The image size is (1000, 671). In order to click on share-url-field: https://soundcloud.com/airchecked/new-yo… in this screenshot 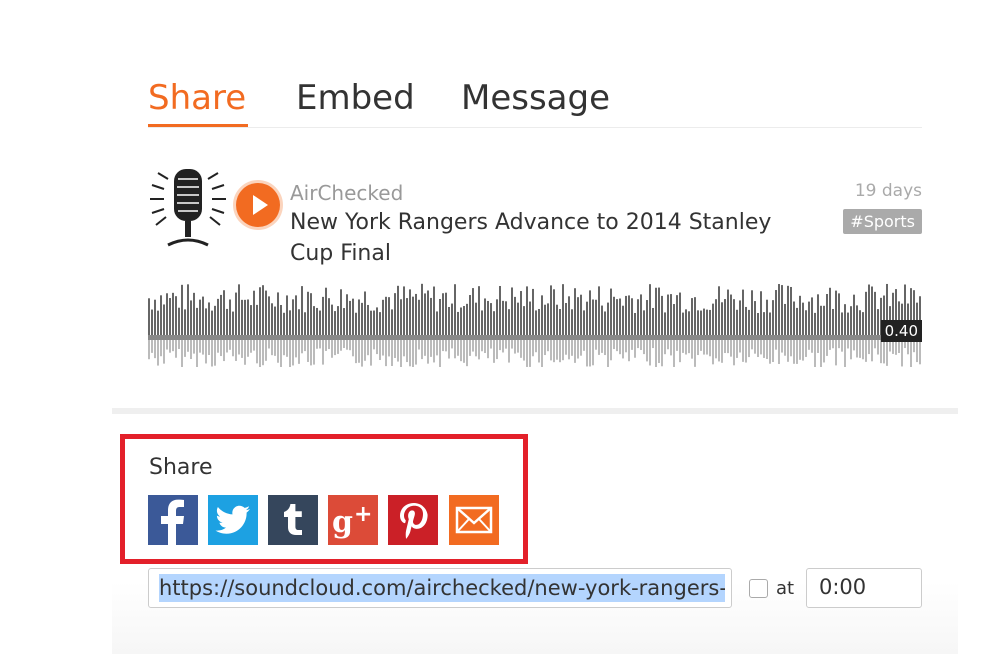, I will do `click(440, 588)`.